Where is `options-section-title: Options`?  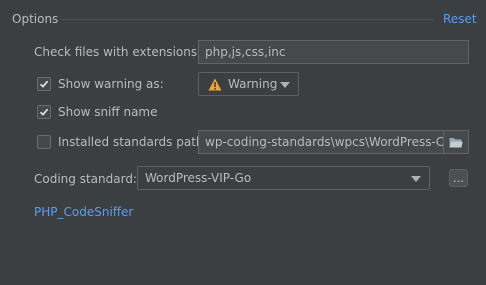
options-section-title: Options is located at coordinates (35, 19).